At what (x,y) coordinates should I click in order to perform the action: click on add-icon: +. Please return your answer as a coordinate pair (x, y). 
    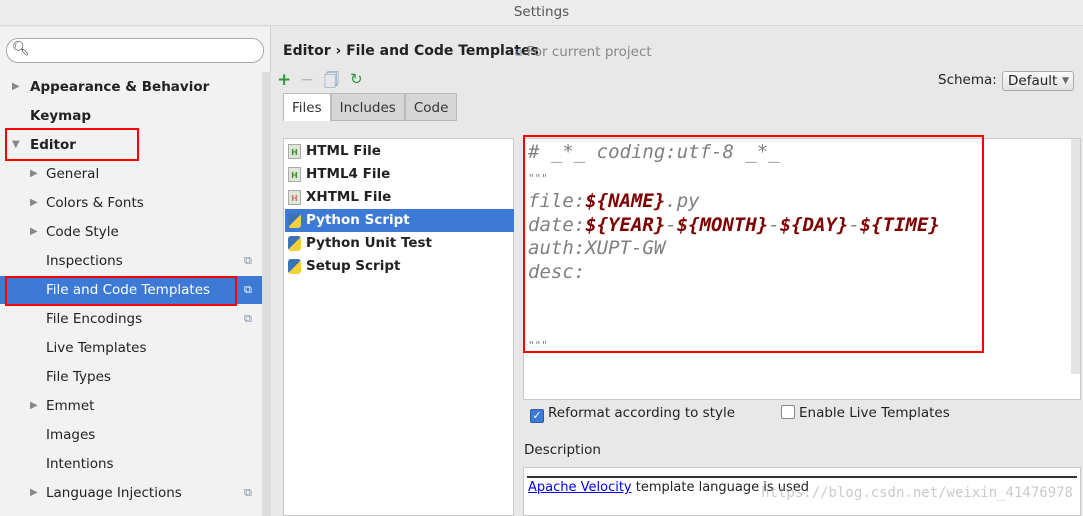
    Looking at the image, I should click on (284, 80).